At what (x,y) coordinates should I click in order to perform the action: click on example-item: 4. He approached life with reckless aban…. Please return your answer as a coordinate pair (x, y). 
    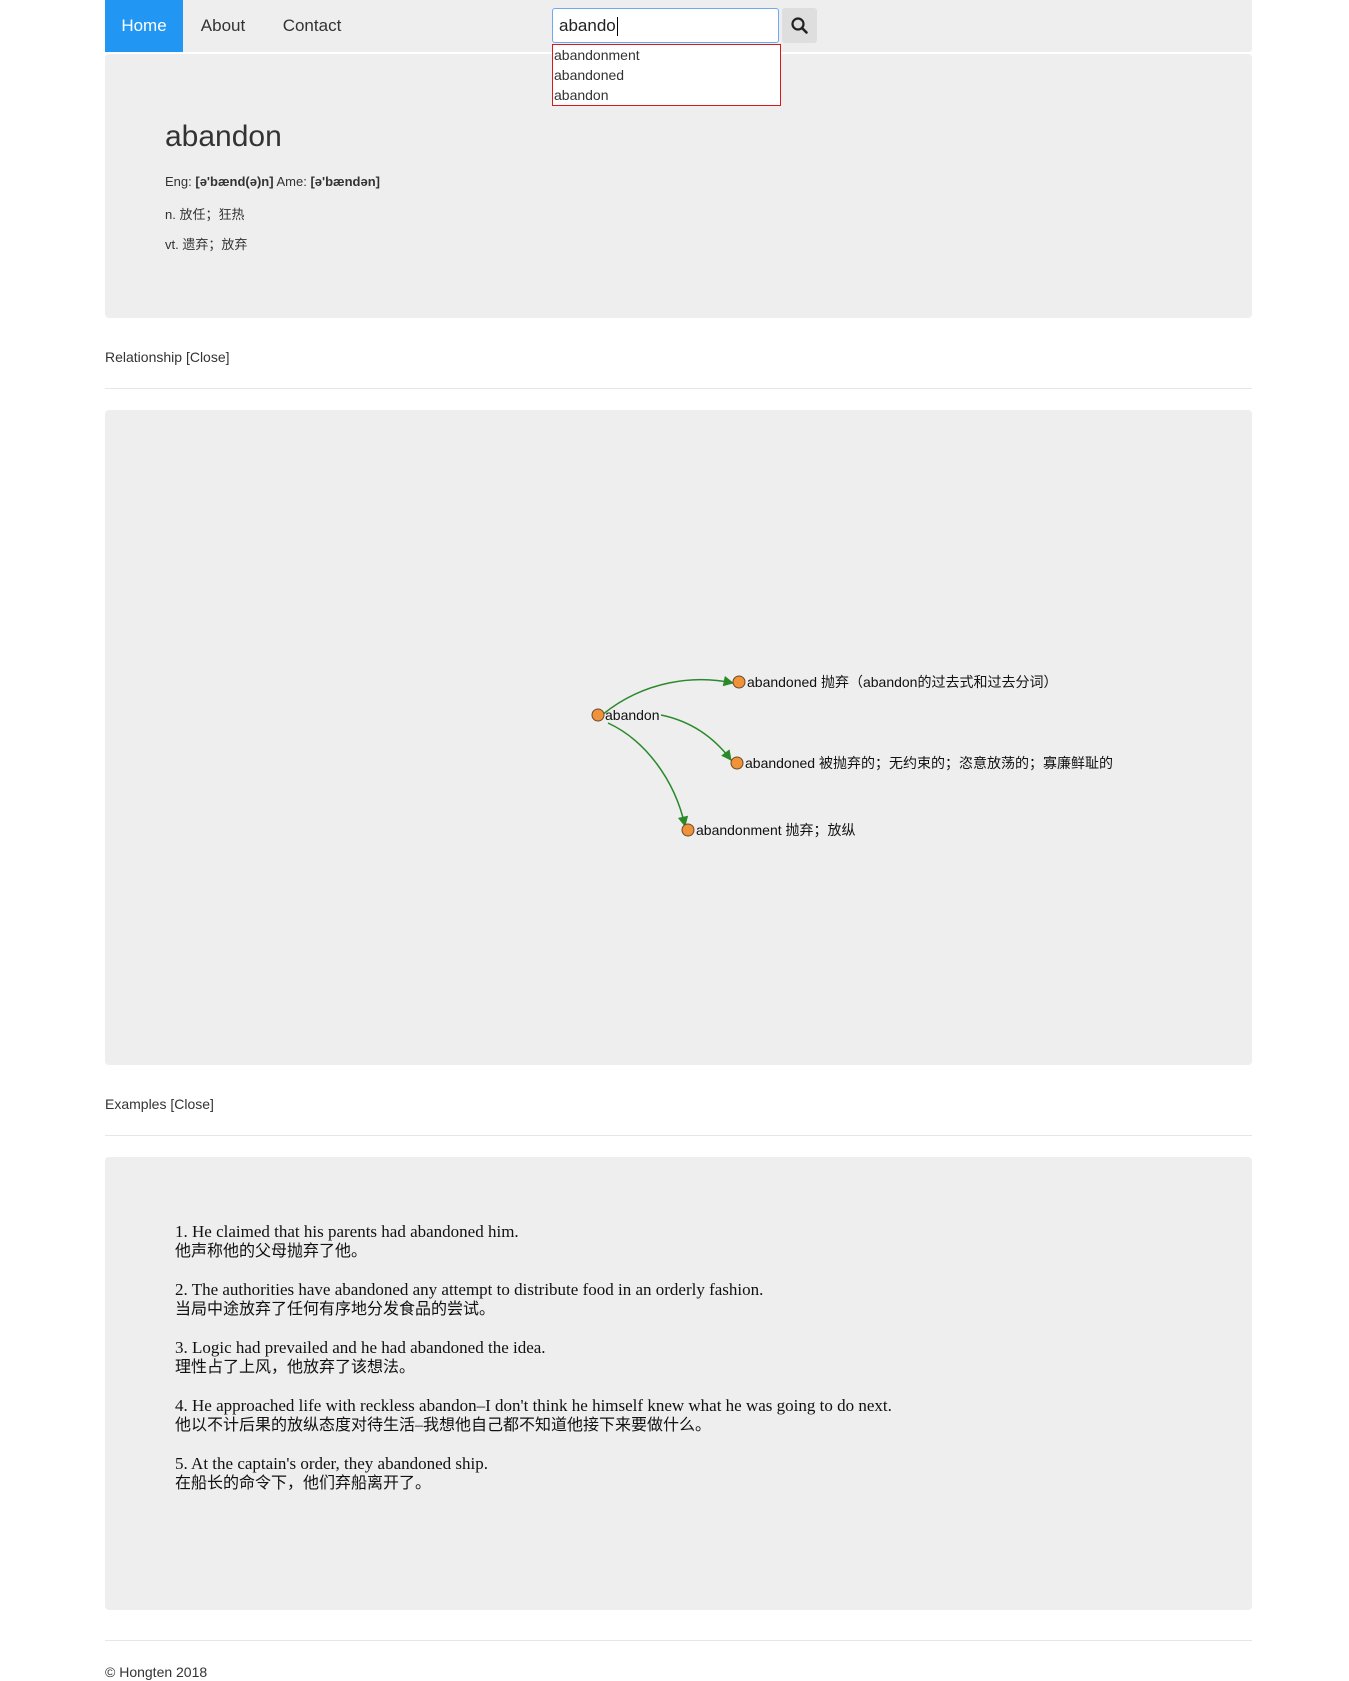
    Looking at the image, I should click on (533, 1415).